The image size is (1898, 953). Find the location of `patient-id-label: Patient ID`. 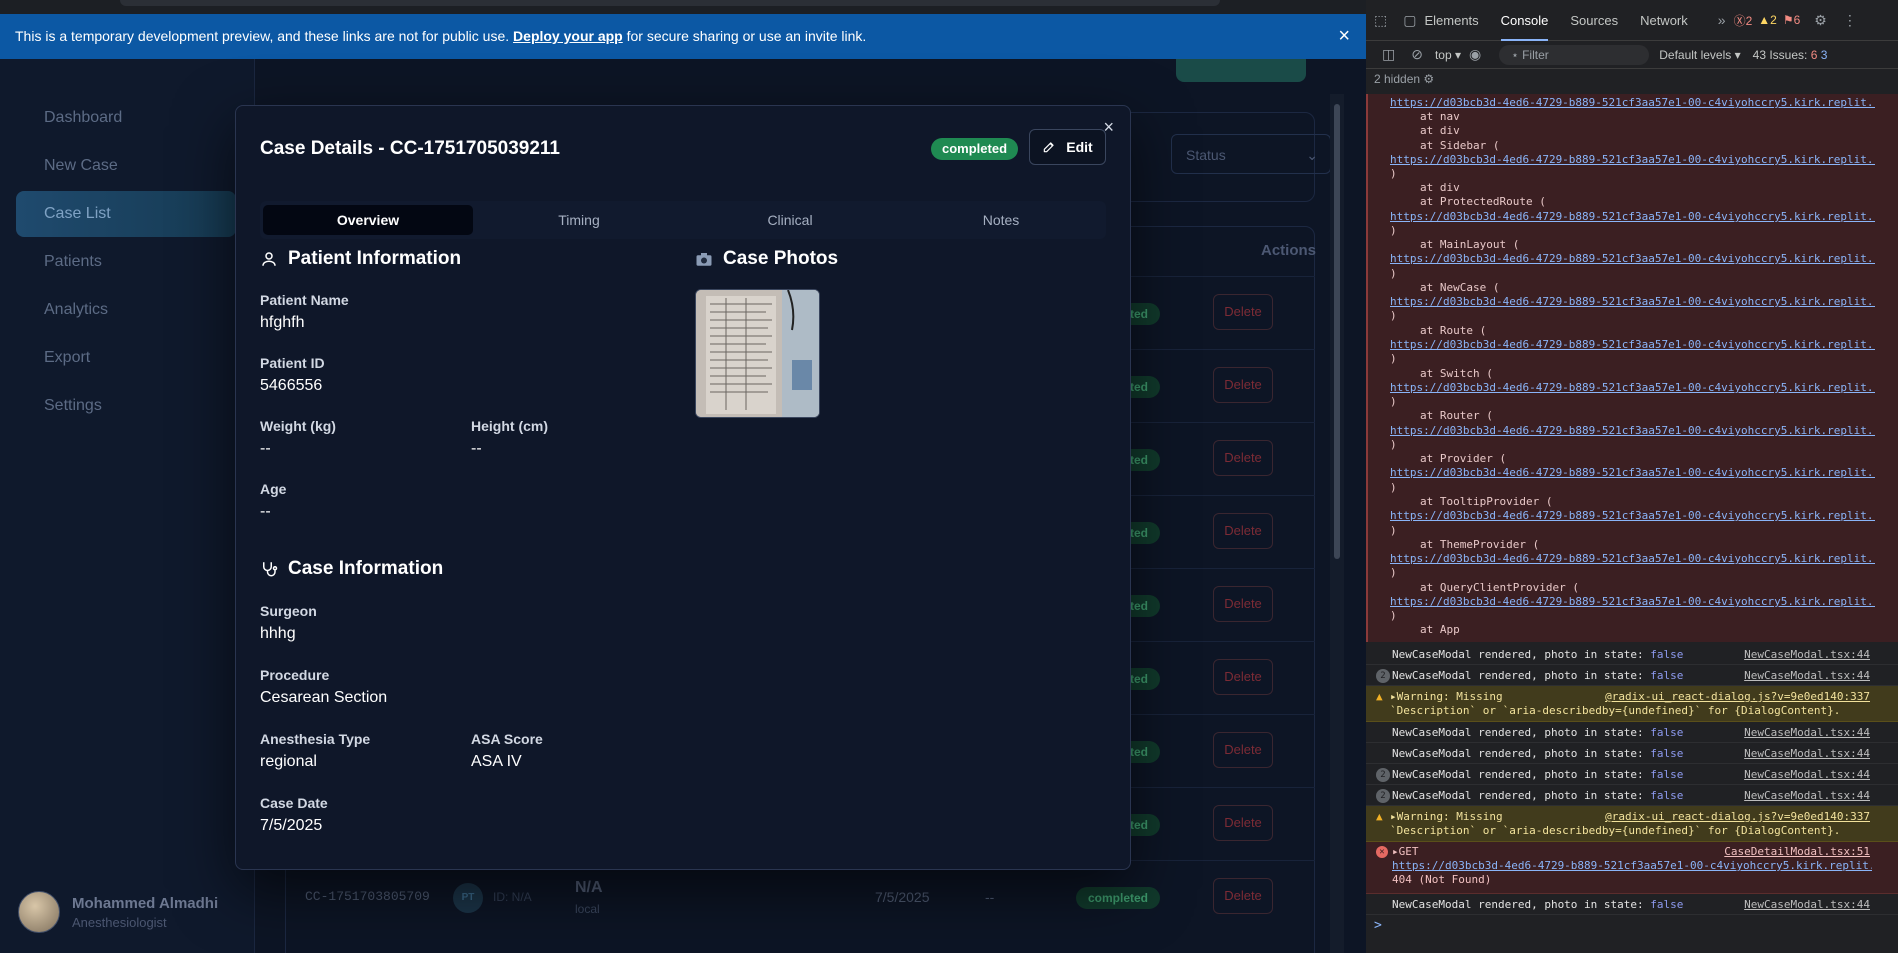

patient-id-label: Patient ID is located at coordinates (292, 363).